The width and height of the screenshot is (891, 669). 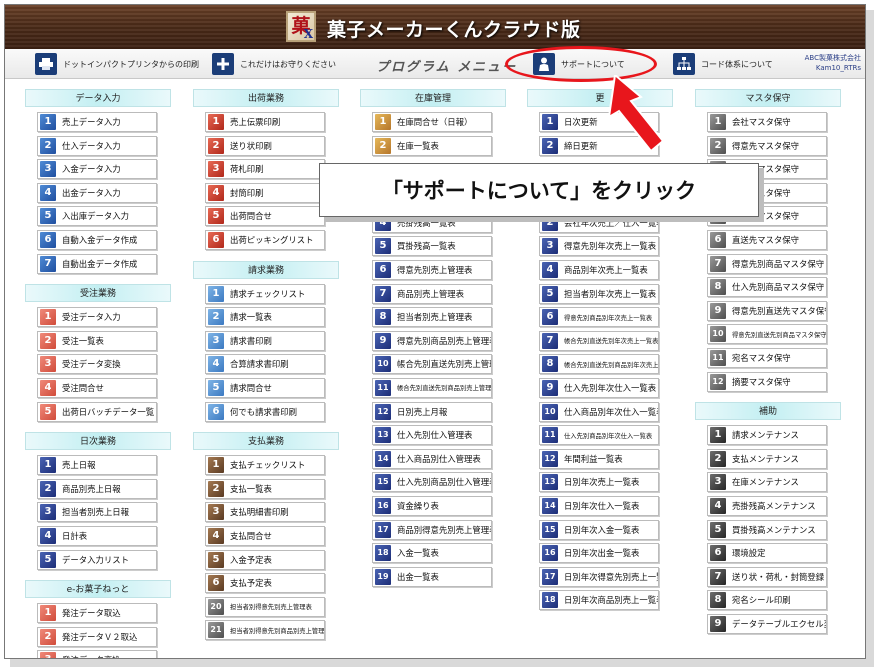 I want to click on menu-item: 6 出荷ピッキングリスト, so click(x=265, y=239).